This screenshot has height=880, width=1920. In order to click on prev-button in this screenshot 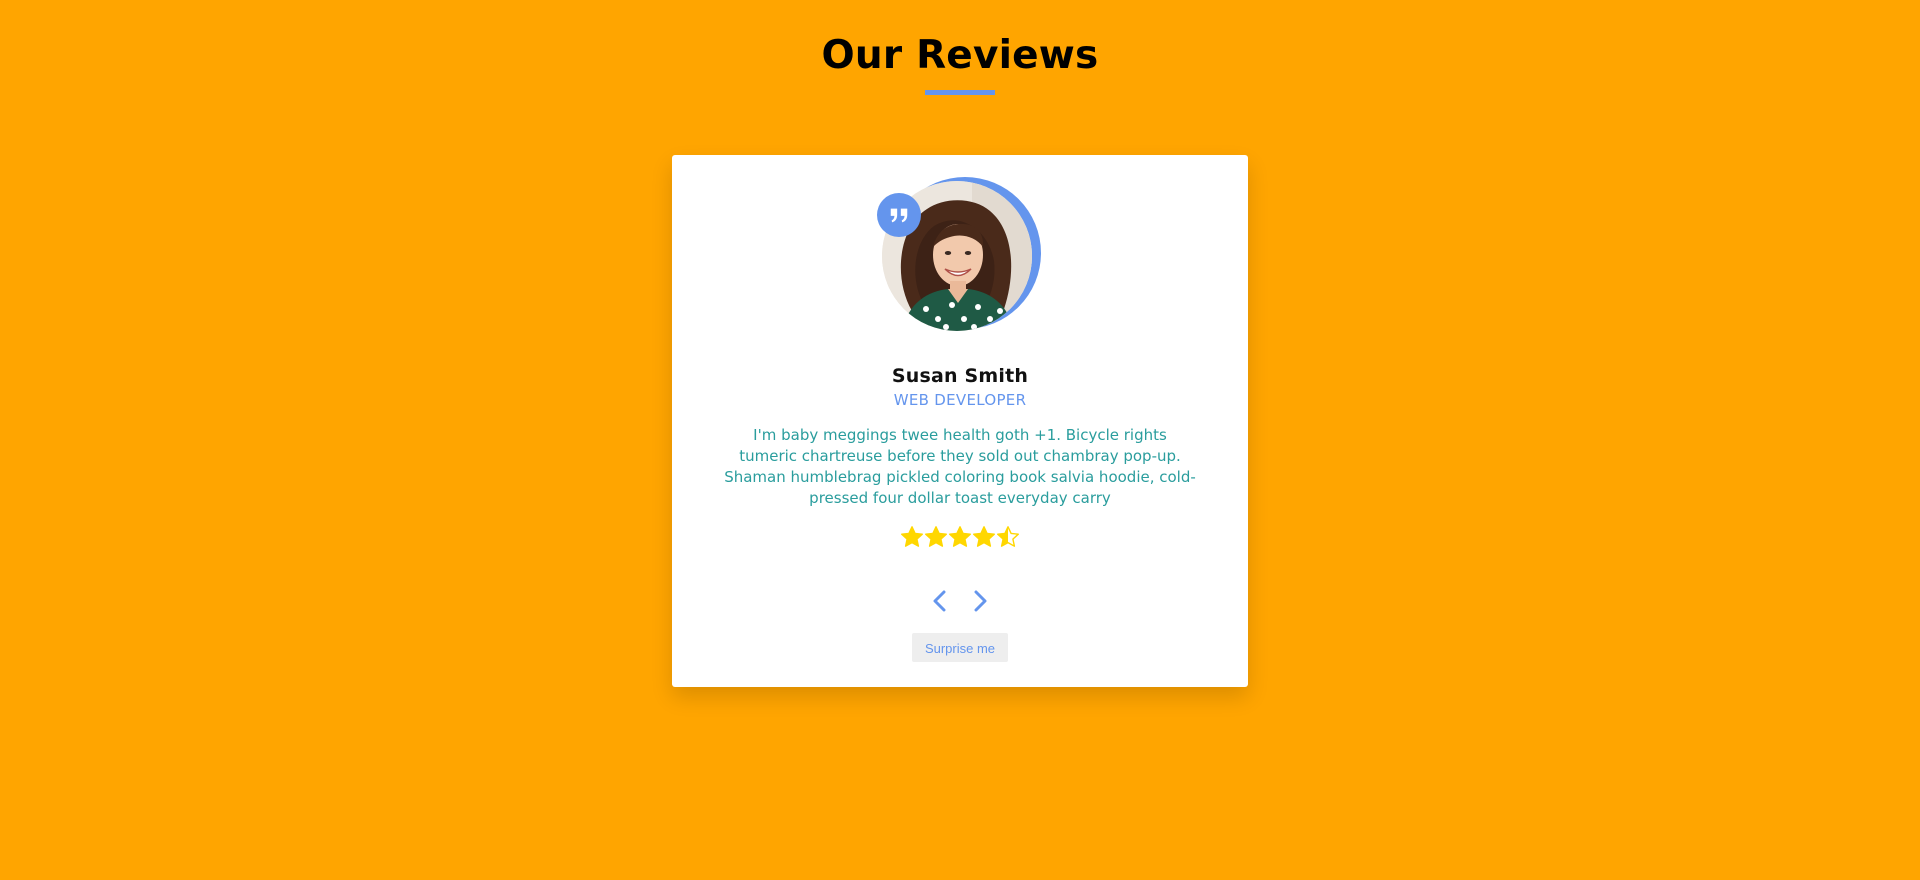, I will do `click(940, 601)`.